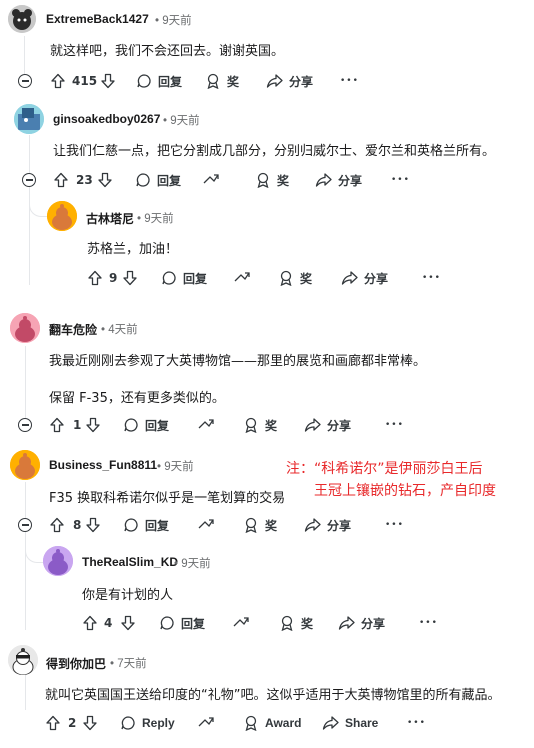 The height and width of the screenshot is (748, 534). What do you see at coordinates (103, 465) in the screenshot?
I see `username: Business_Fun8811` at bounding box center [103, 465].